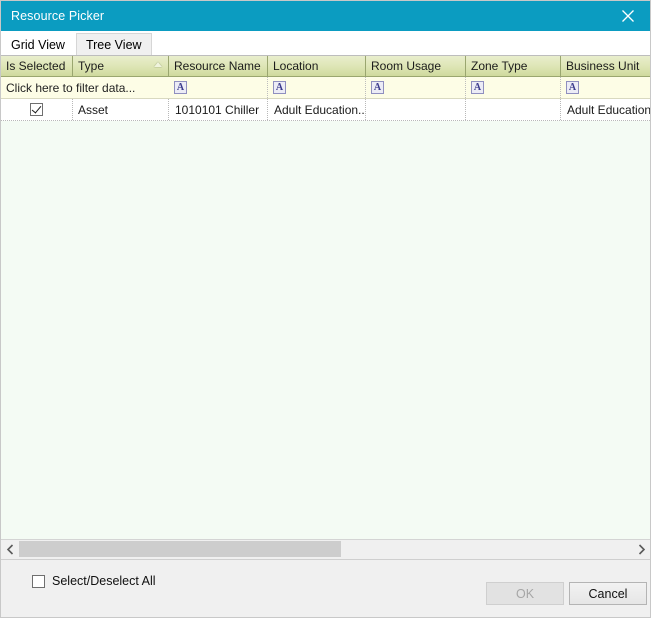  Describe the element at coordinates (605, 87) in the screenshot. I see `filter-cell-business-unit: A` at that location.